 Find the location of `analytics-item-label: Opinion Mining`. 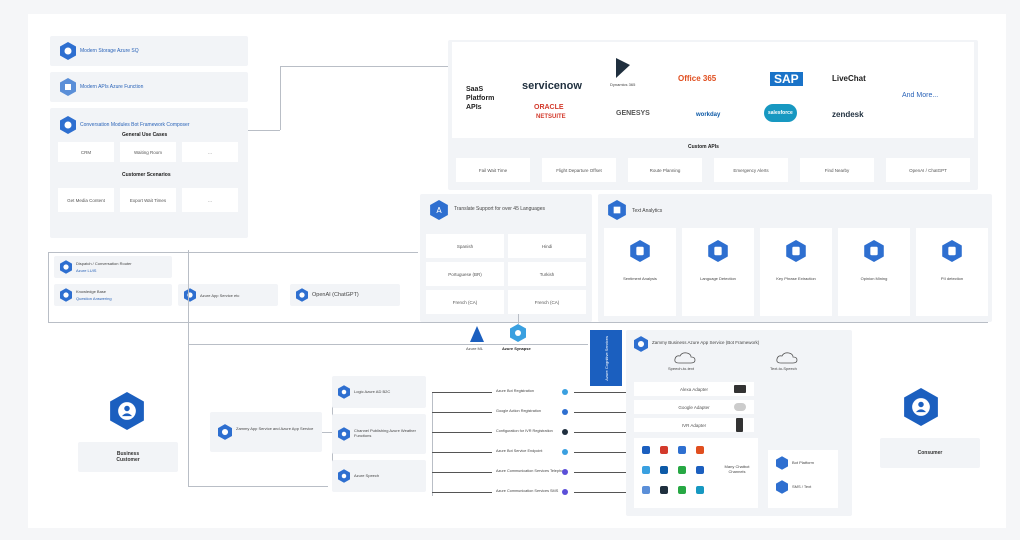

analytics-item-label: Opinion Mining is located at coordinates (874, 278).